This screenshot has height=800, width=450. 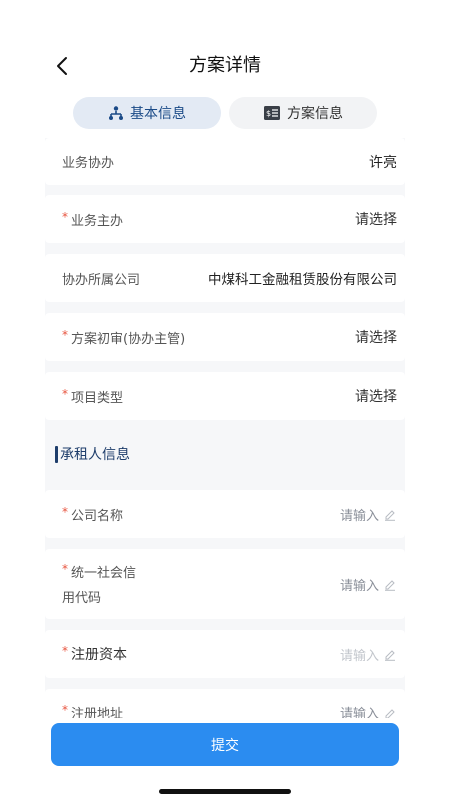 I want to click on row-label: 协办所属公司, so click(x=101, y=278).